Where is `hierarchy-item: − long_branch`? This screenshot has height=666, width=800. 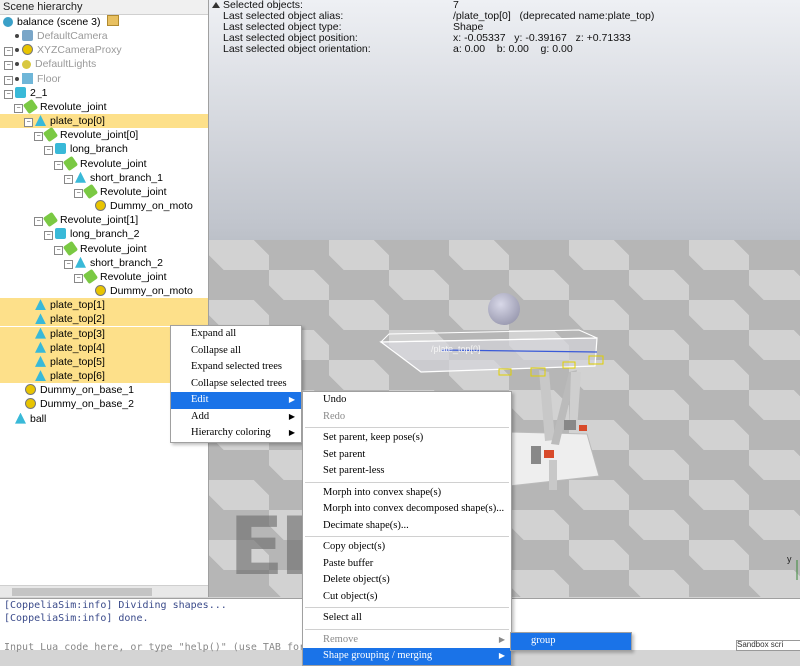 hierarchy-item: − long_branch is located at coordinates (104, 149).